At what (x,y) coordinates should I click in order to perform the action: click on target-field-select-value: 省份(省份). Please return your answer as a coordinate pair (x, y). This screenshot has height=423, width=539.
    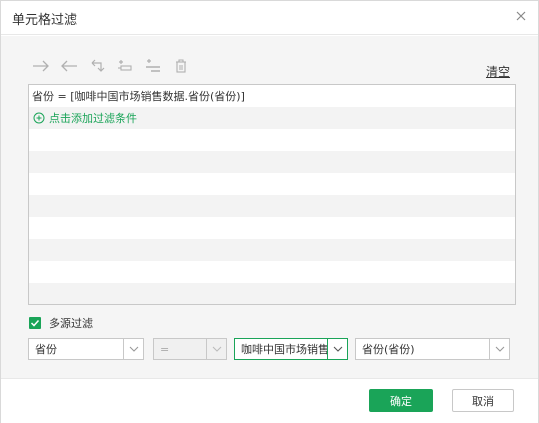
    Looking at the image, I should click on (388, 349).